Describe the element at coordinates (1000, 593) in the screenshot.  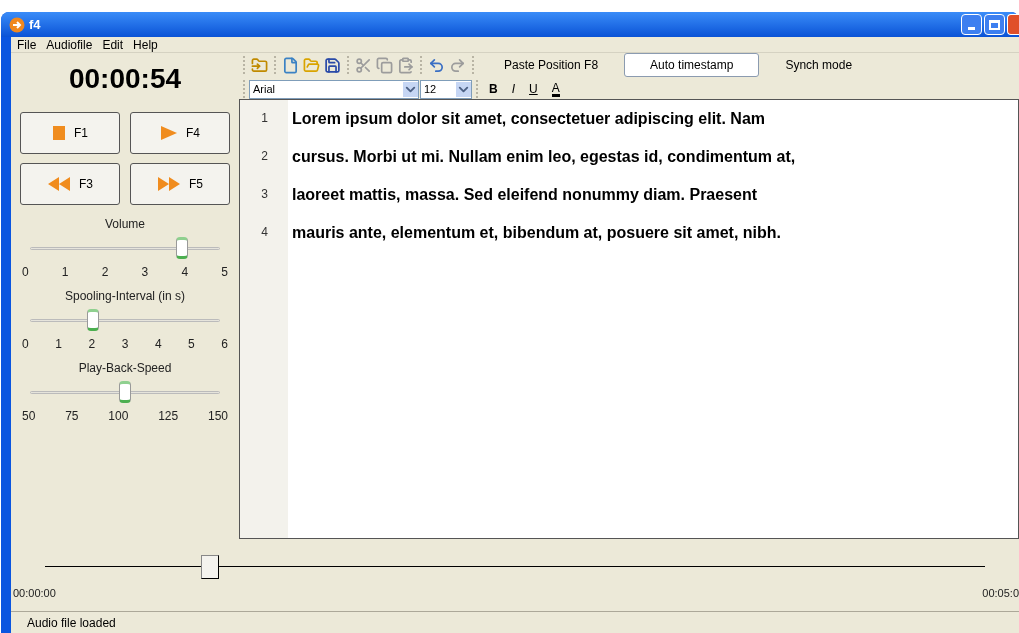
I see `end-time: 00:05:0` at that location.